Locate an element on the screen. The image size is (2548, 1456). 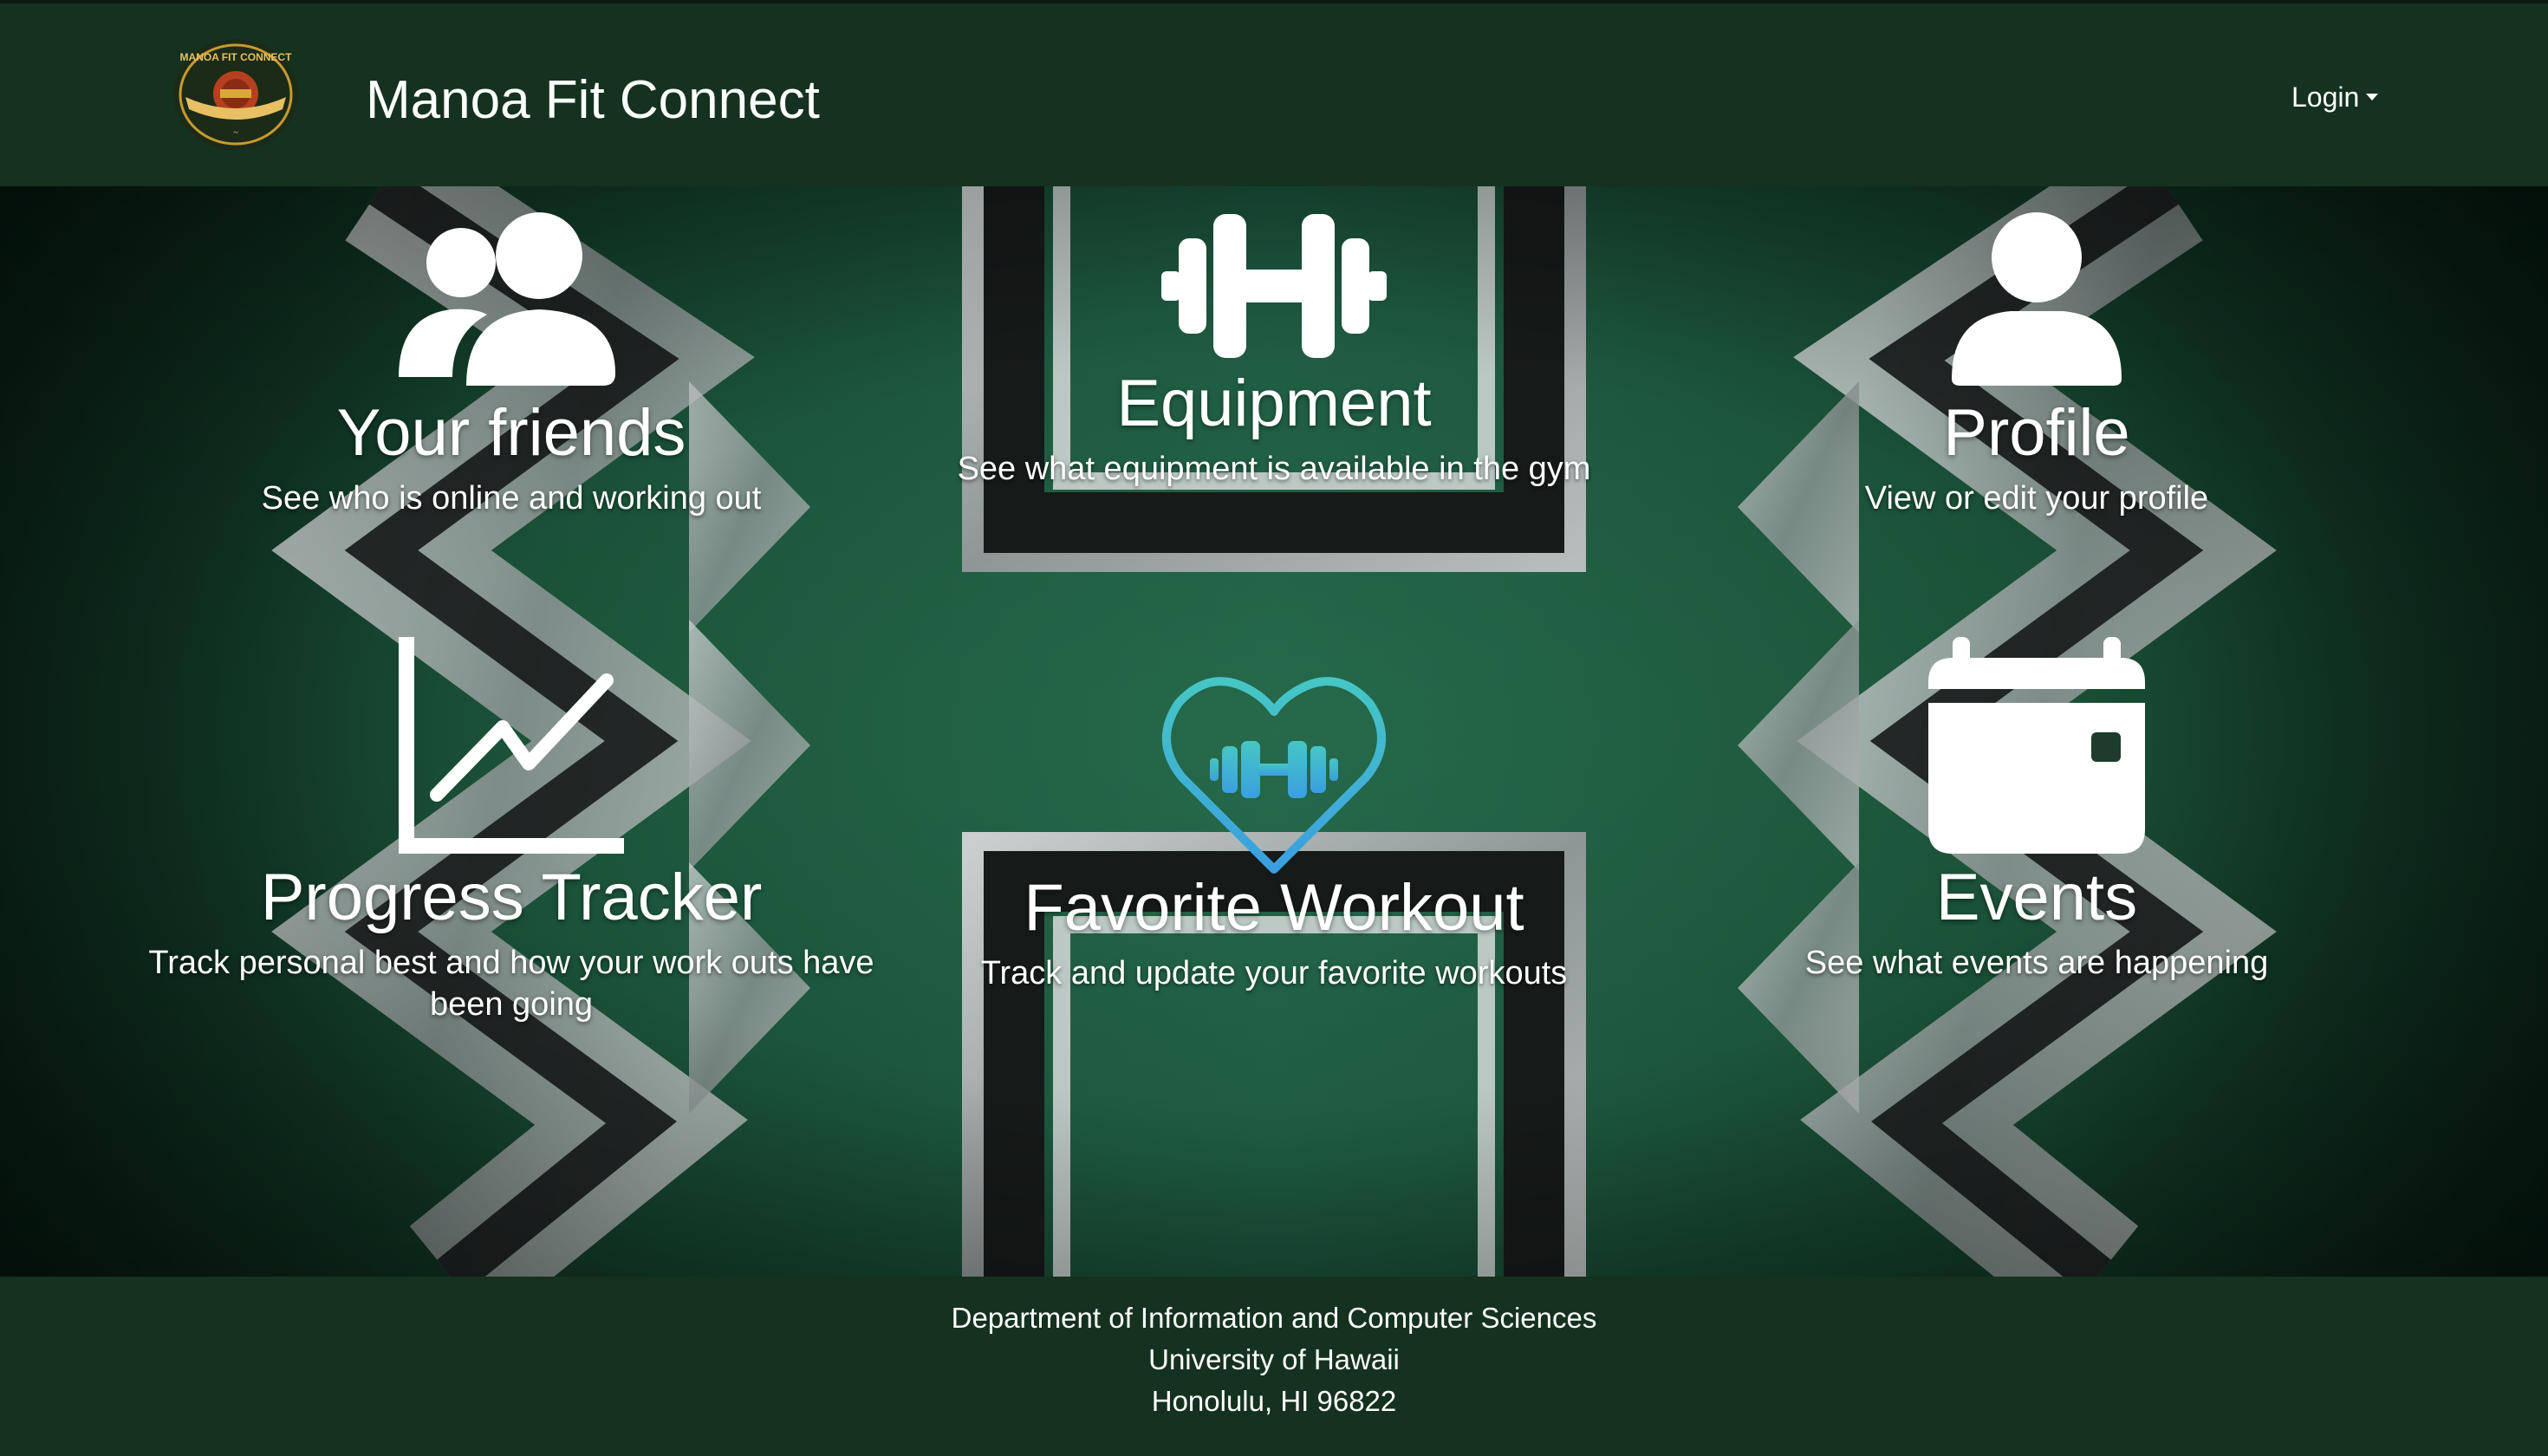
heart-dumbbell-icon is located at coordinates (1274, 775).